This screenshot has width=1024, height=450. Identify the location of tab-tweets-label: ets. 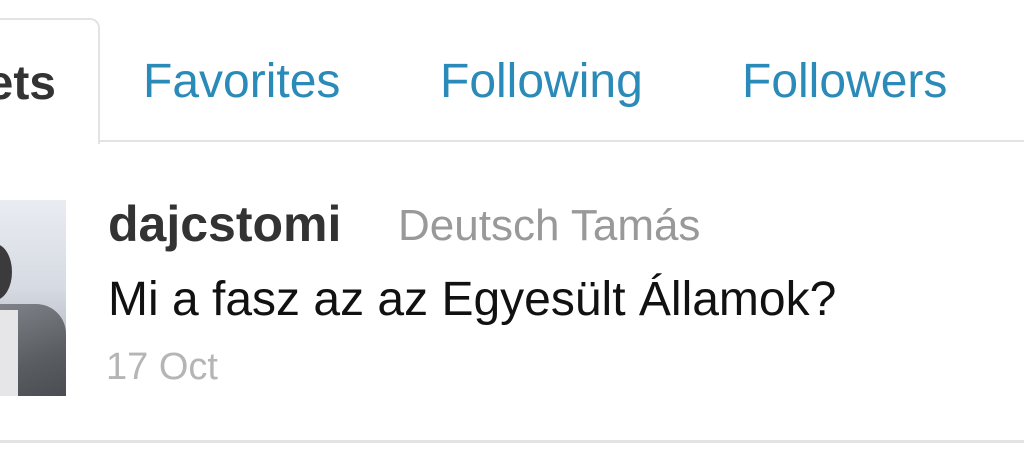
(28, 83).